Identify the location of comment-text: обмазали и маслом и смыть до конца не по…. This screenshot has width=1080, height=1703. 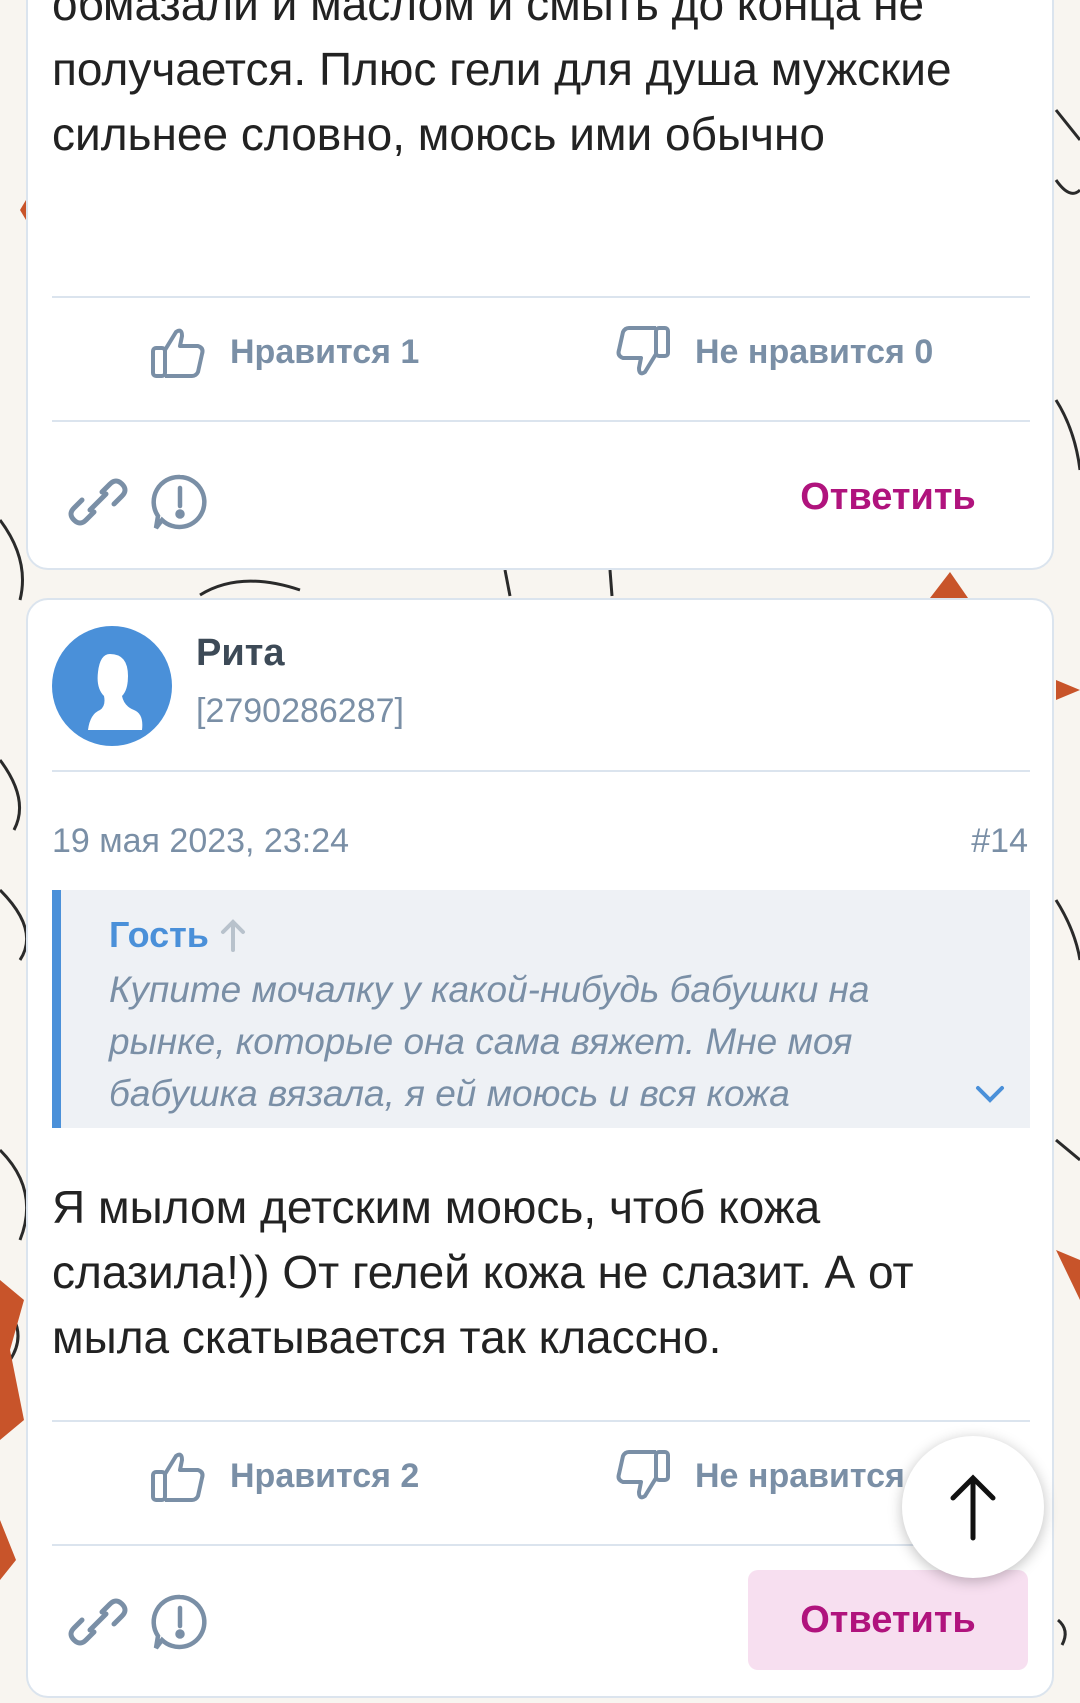
(502, 80).